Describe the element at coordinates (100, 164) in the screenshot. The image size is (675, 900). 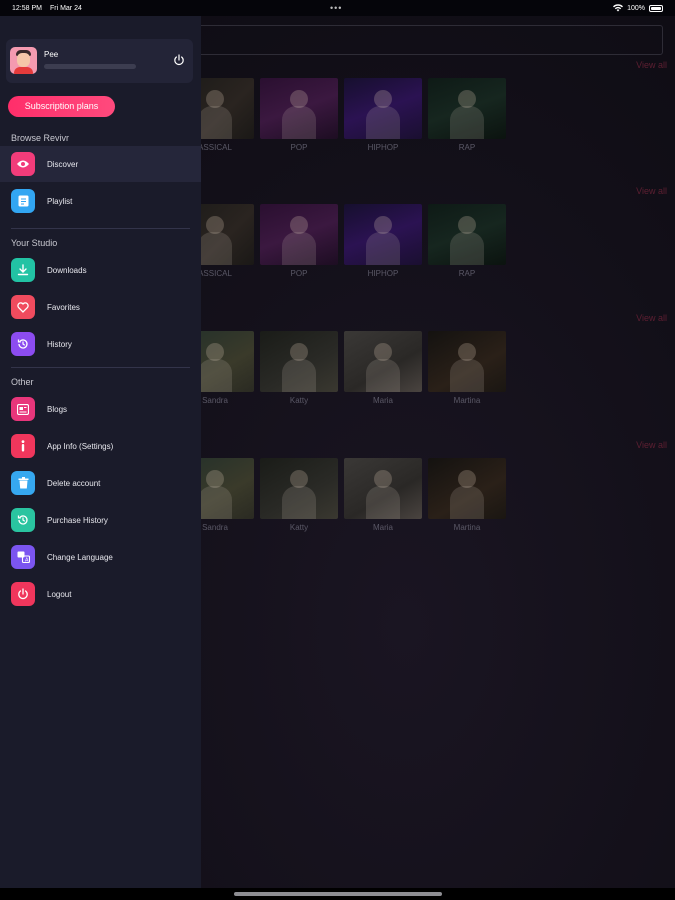
I see `nav-item-discover: Discover` at that location.